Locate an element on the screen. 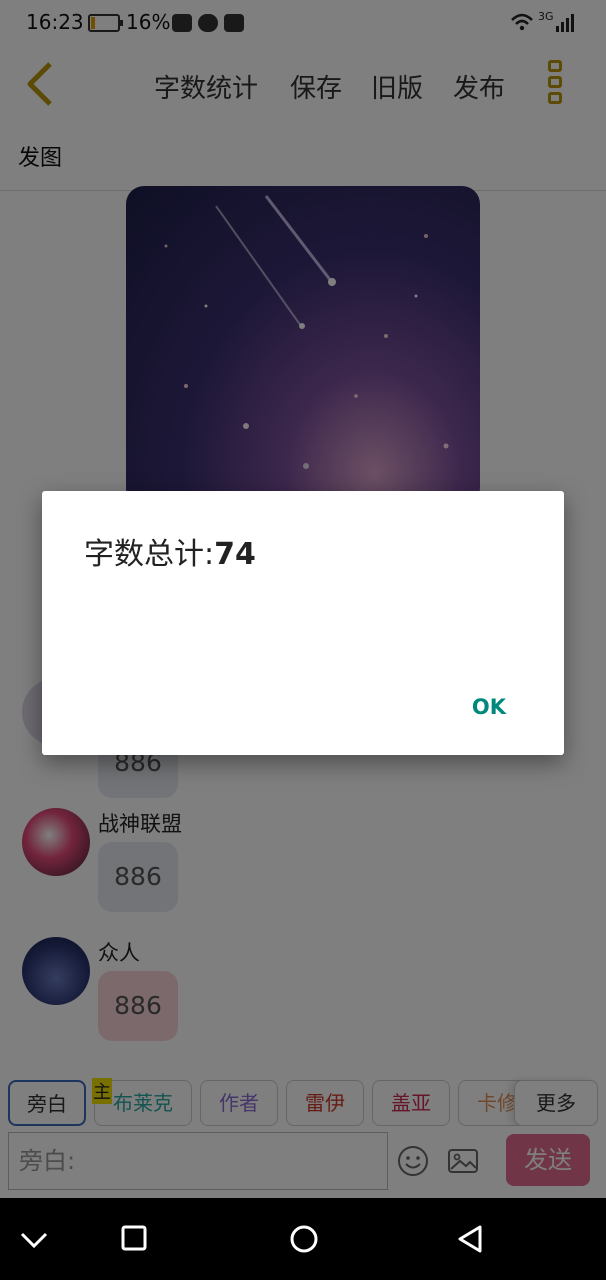 The width and height of the screenshot is (606, 1280). dialog-message: 字数总计:74 is located at coordinates (170, 551).